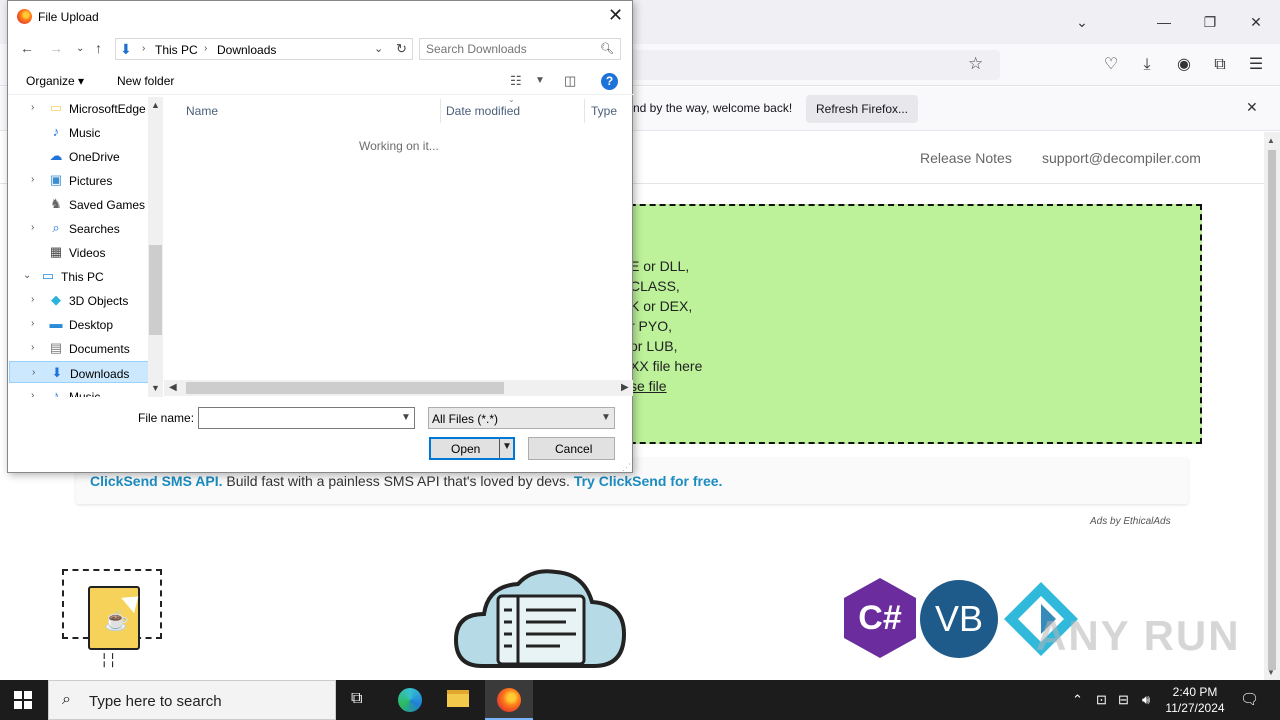 Image resolution: width=1280 pixels, height=720 pixels. I want to click on notification-center-icon: 🗨︎, so click(1249, 699).